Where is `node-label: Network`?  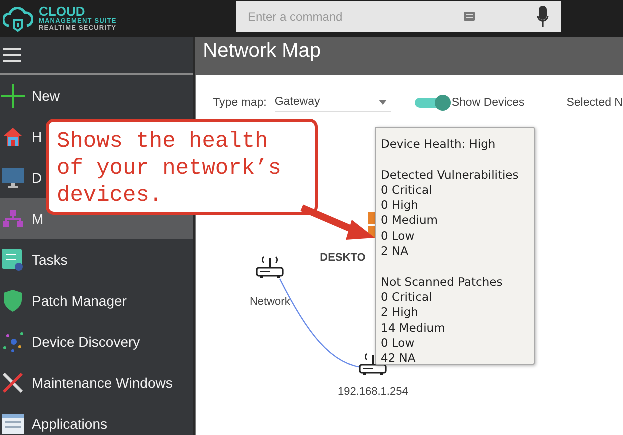
node-label: Network is located at coordinates (270, 302).